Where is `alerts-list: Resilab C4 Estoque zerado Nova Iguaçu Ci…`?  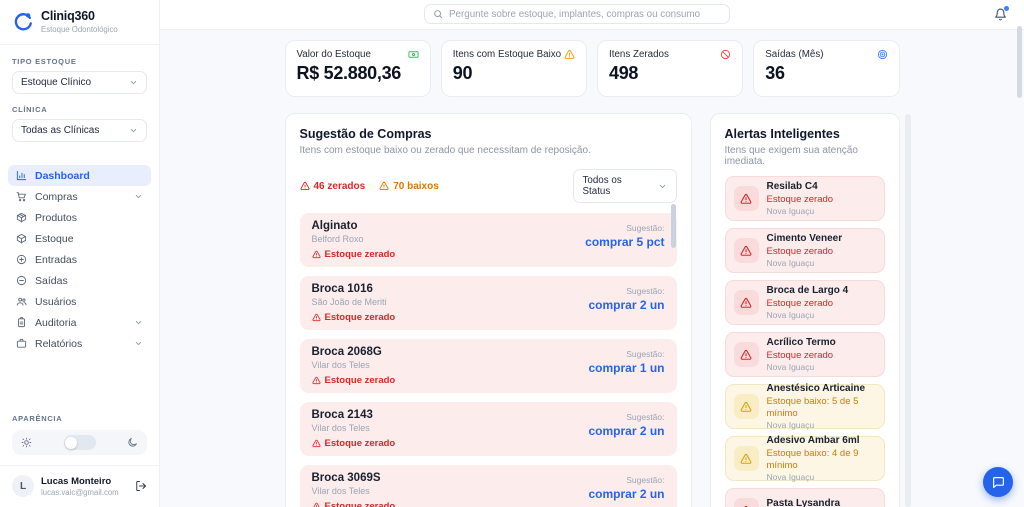
alerts-list: Resilab C4 Estoque zerado Nova Iguaçu Ci… is located at coordinates (804, 341).